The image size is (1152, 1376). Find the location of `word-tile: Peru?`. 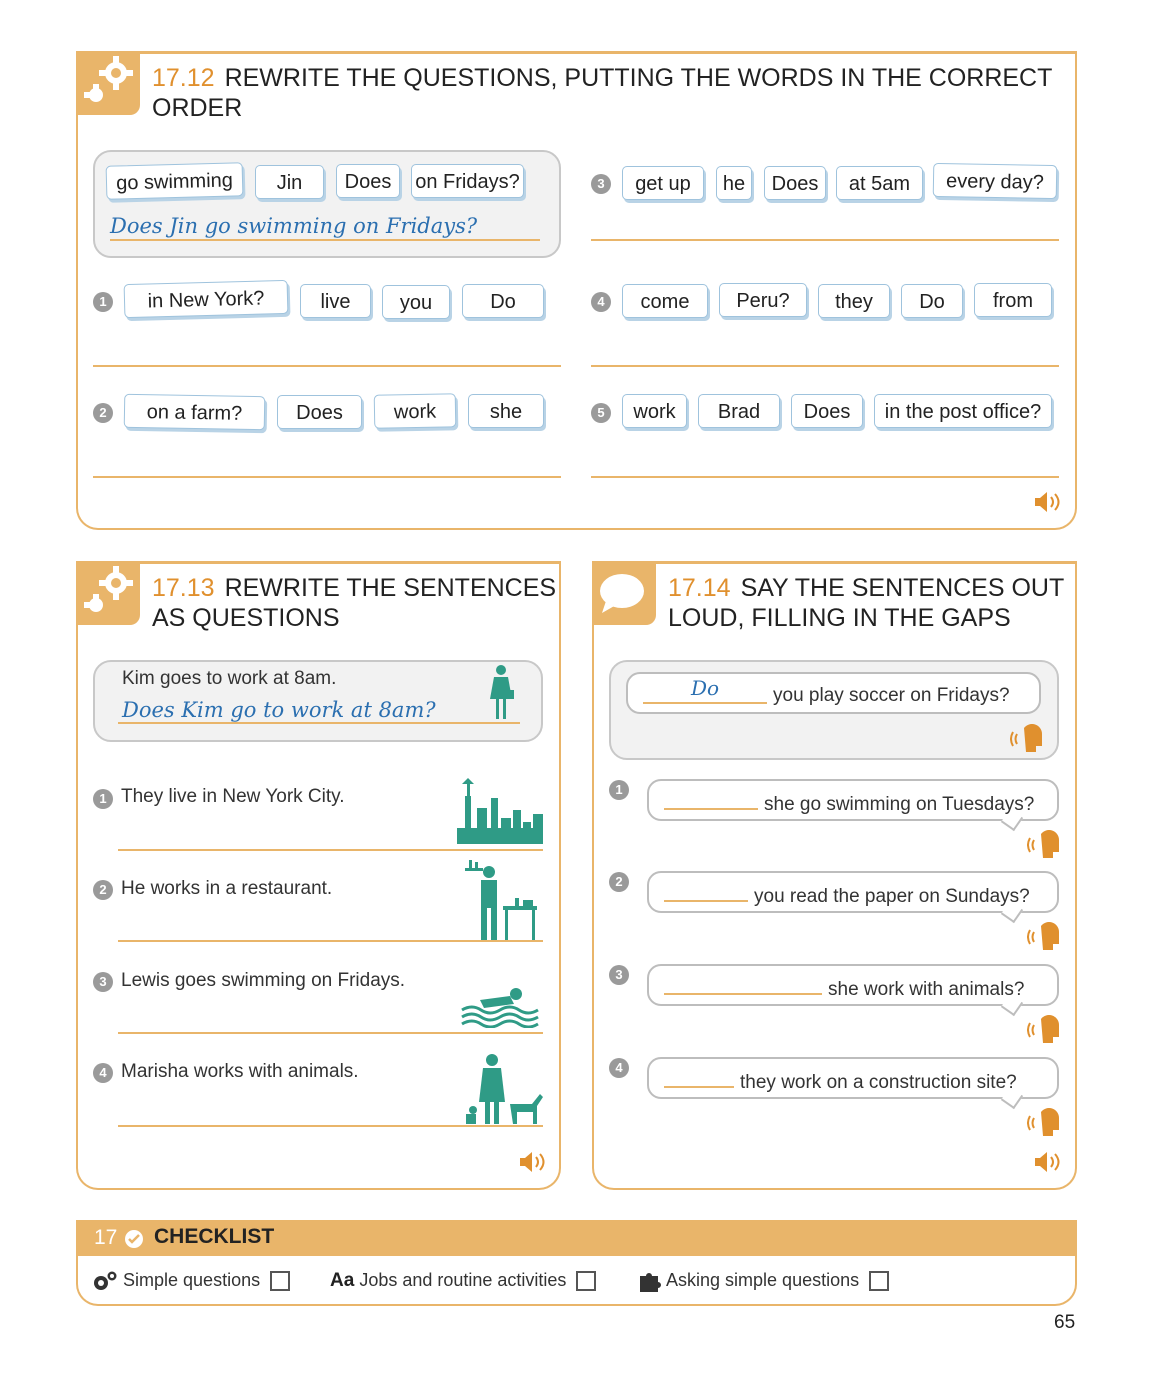

word-tile: Peru? is located at coordinates (763, 300).